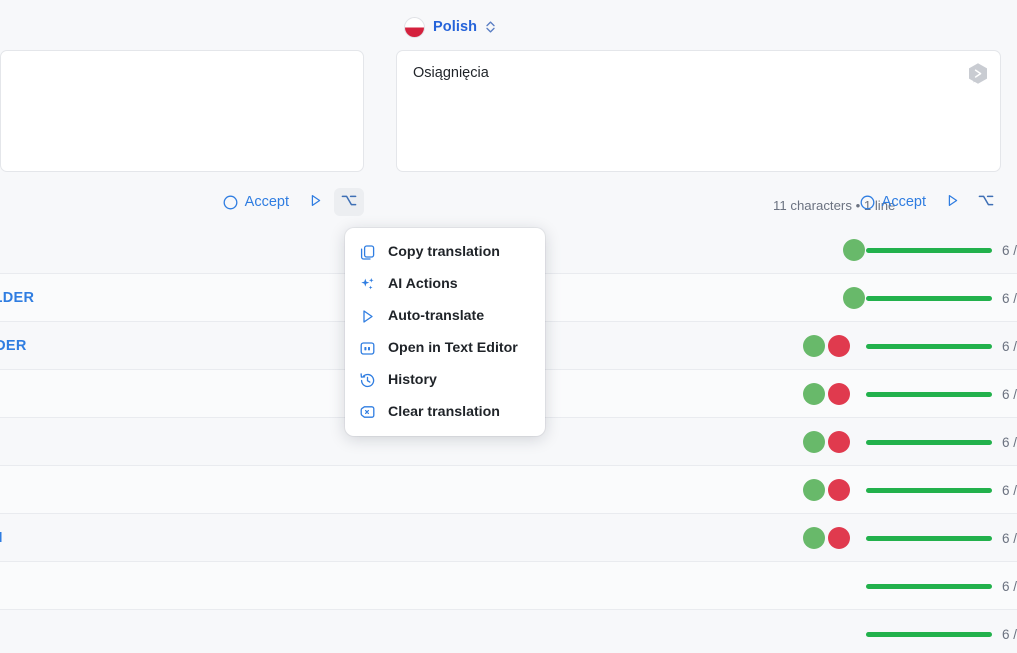 The height and width of the screenshot is (653, 1017). What do you see at coordinates (451, 73) in the screenshot?
I see `target-text: Osiągnięcia` at bounding box center [451, 73].